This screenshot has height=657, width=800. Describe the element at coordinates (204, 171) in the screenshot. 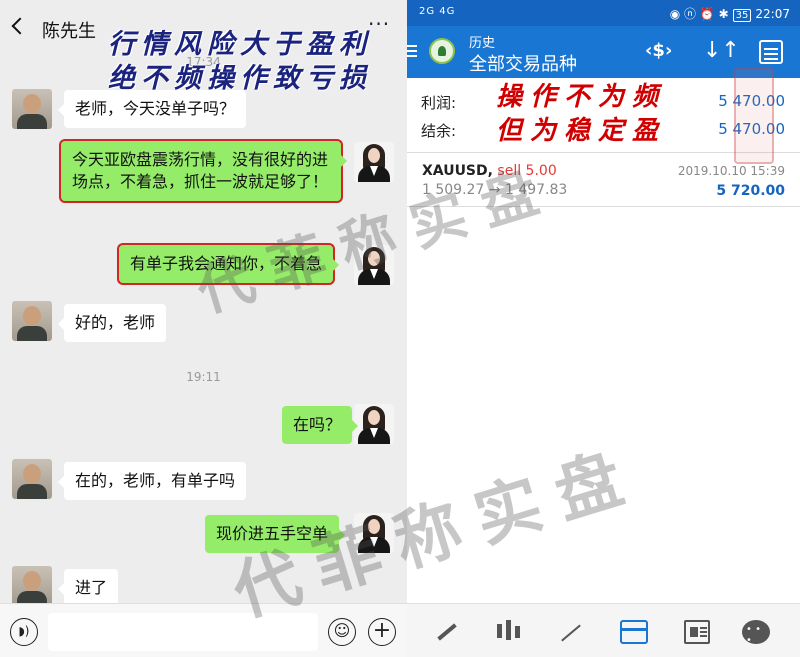

I see `message-bubble: 今天亚欧盘震荡行情，没有很好的进场点，不着急，抓住一波就足够了！` at that location.